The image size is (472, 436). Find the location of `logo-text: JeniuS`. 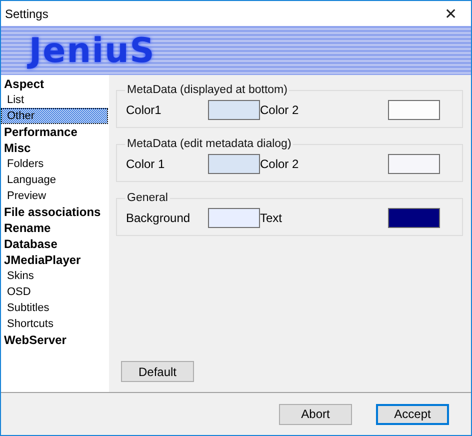

logo-text: JeniuS is located at coordinates (92, 50).